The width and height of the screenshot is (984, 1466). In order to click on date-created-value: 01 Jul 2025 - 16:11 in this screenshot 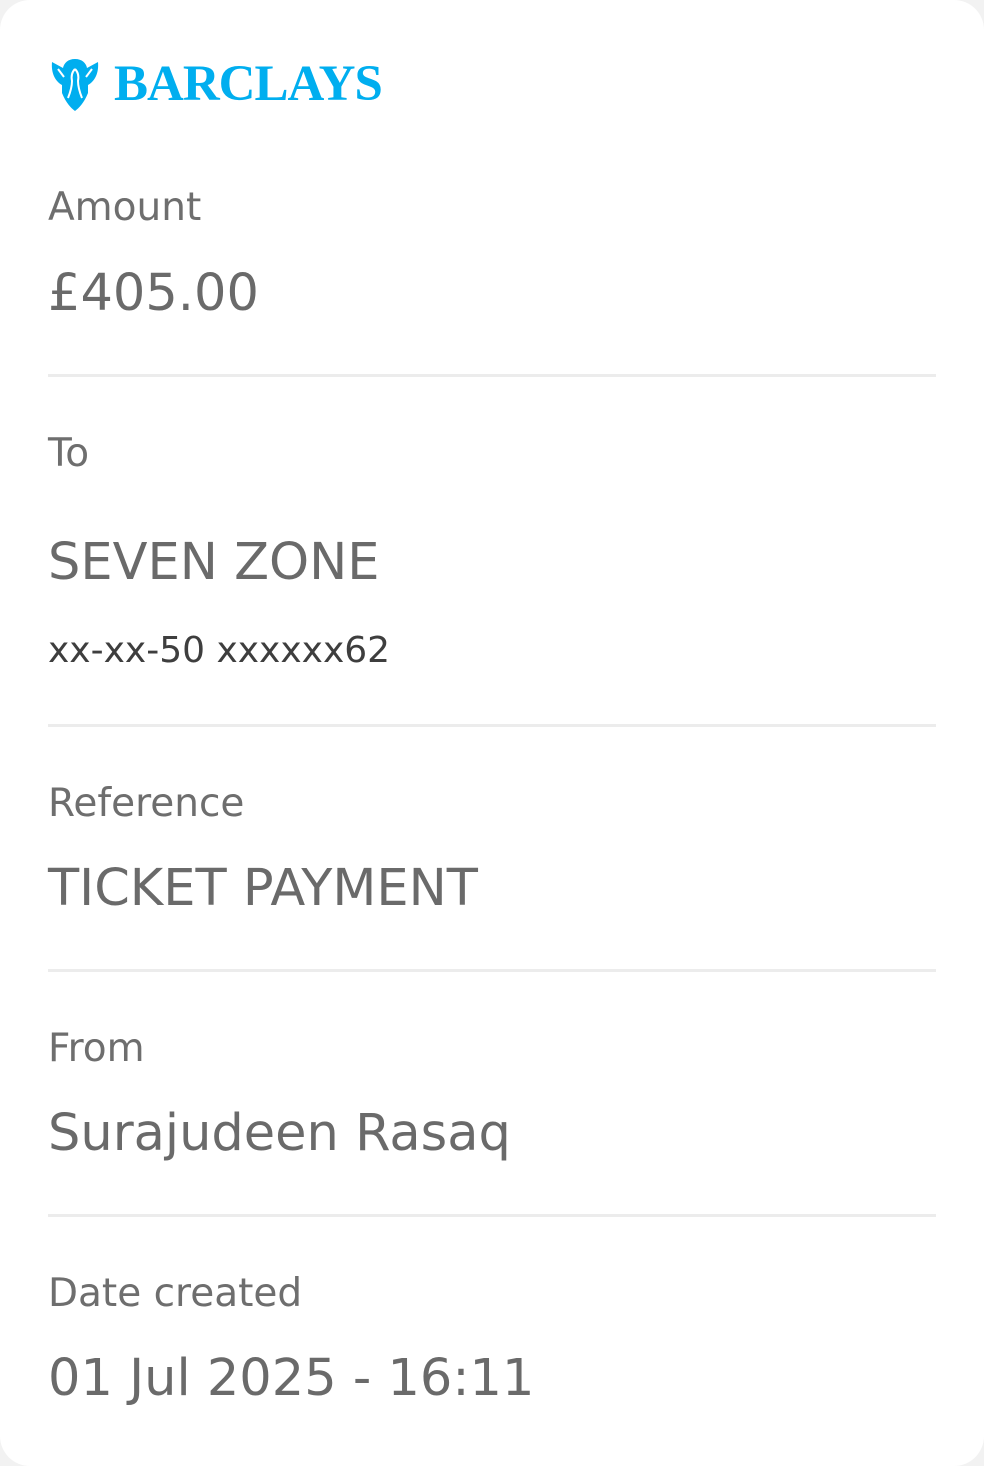, I will do `click(291, 1378)`.